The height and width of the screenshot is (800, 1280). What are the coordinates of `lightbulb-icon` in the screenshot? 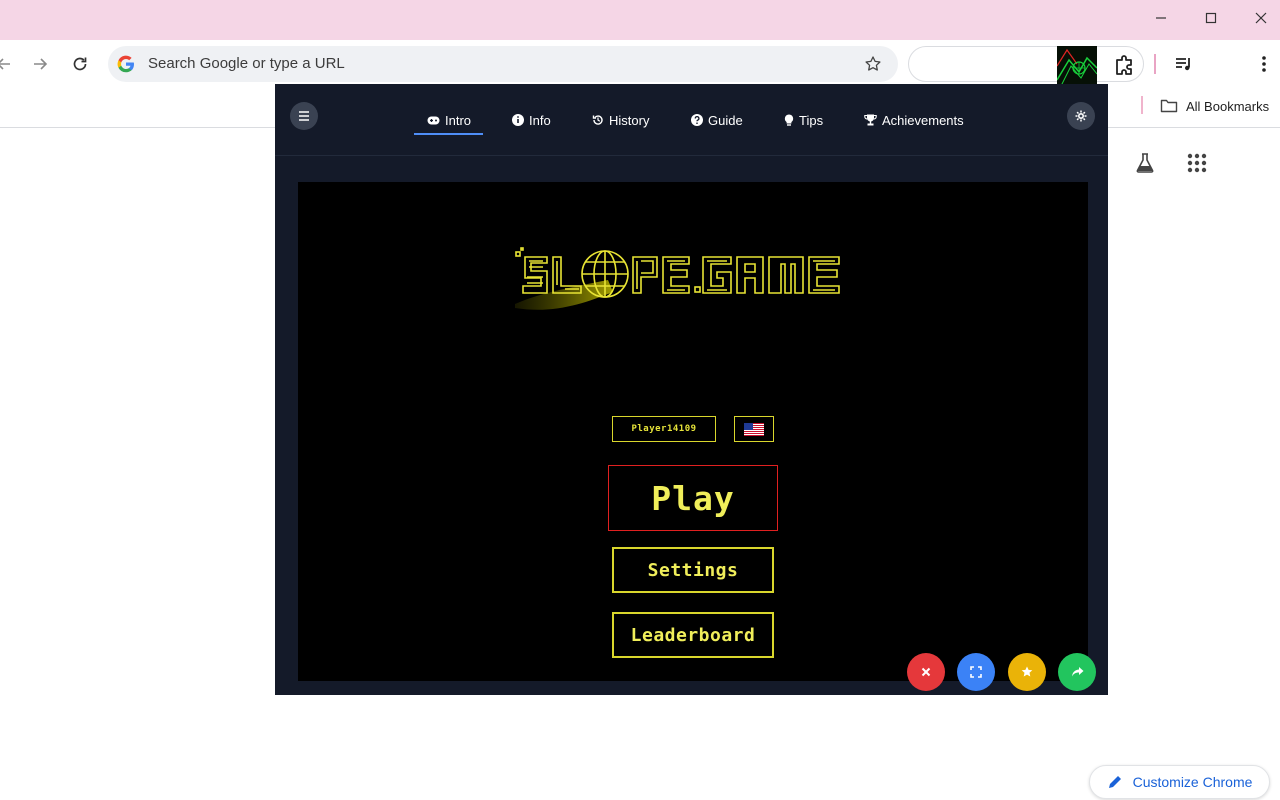 It's located at (789, 120).